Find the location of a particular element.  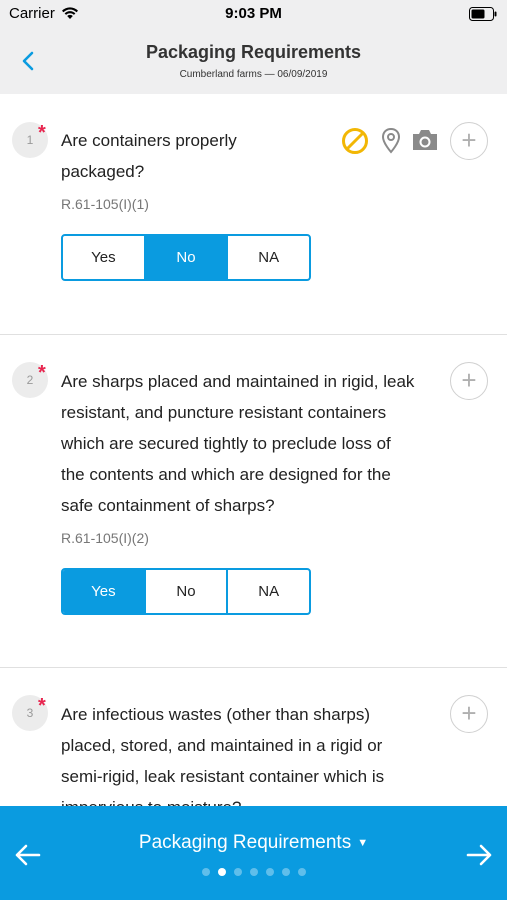

bottom-navigation-bar: Packaging Requirements ▼ is located at coordinates (253, 853).